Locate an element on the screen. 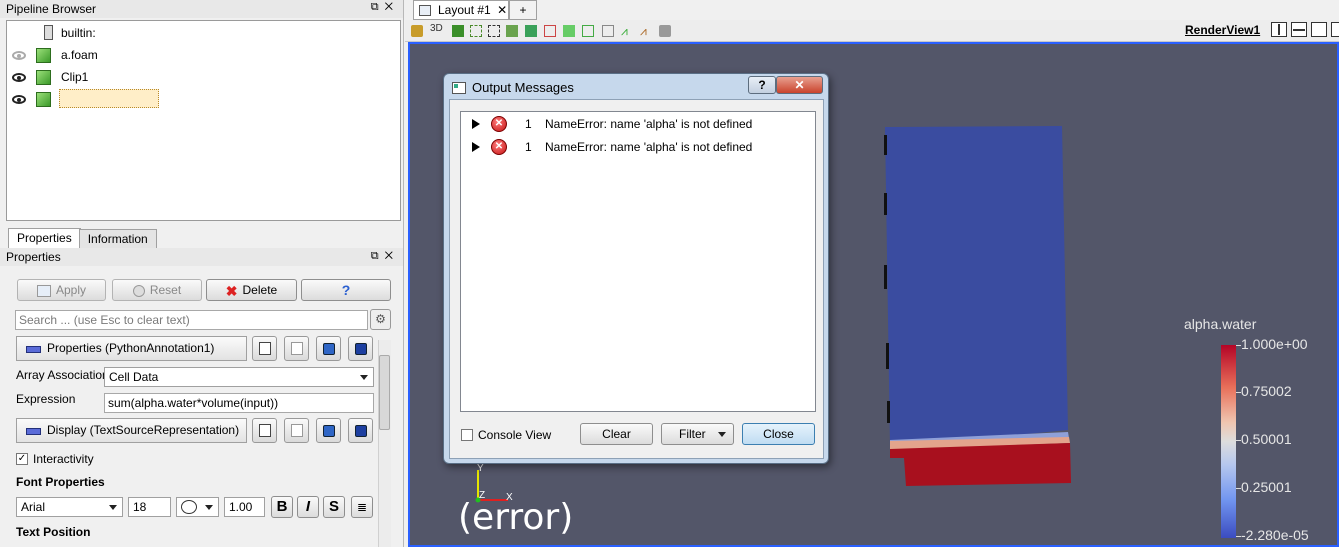  mode-3d-button: 3D is located at coordinates (436, 28).